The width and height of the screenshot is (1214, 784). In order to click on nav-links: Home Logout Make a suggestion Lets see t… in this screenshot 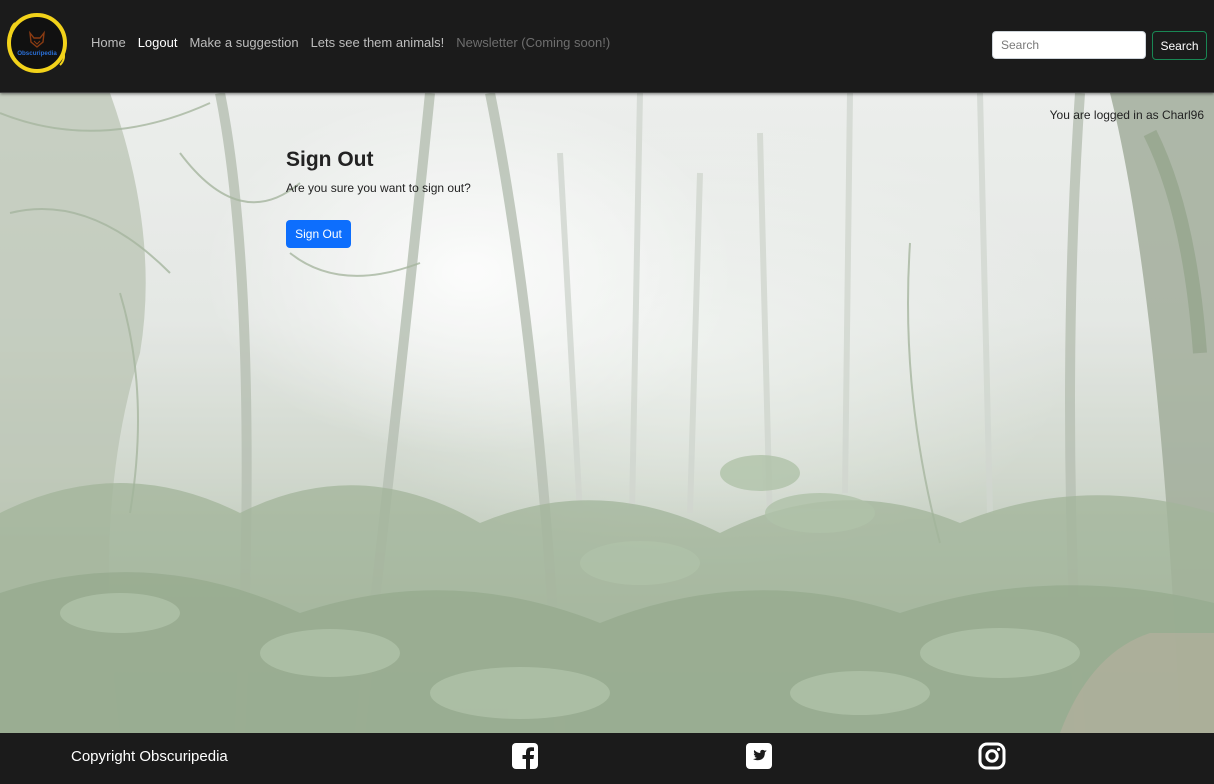, I will do `click(356, 43)`.